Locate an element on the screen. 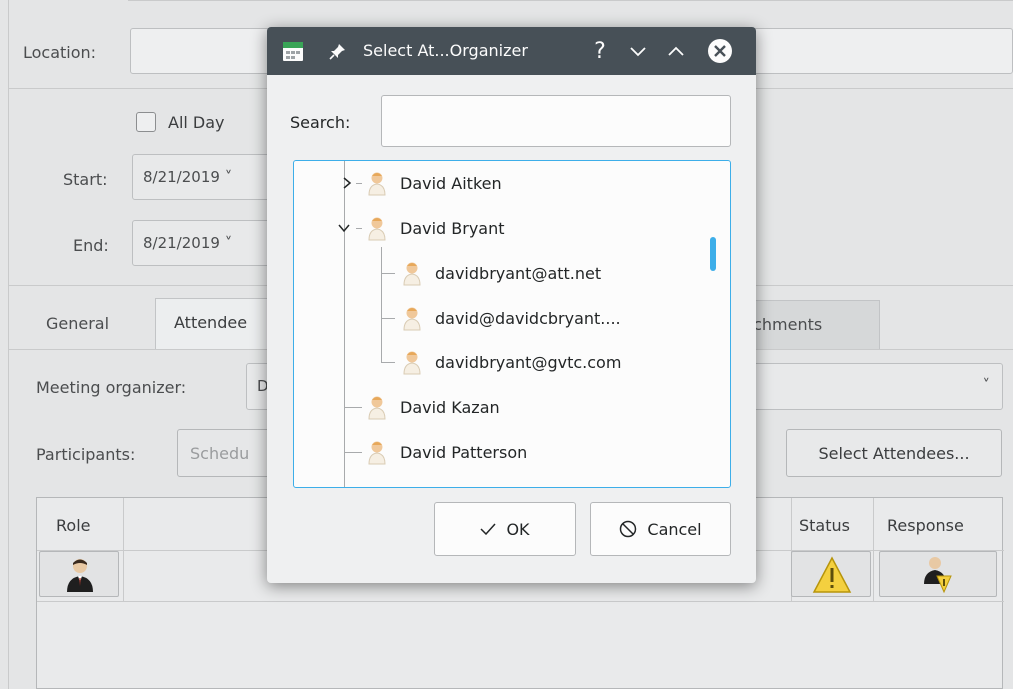 This screenshot has width=1013, height=689. tree-item-david-bryant: David Bryant is located at coordinates (435, 228).